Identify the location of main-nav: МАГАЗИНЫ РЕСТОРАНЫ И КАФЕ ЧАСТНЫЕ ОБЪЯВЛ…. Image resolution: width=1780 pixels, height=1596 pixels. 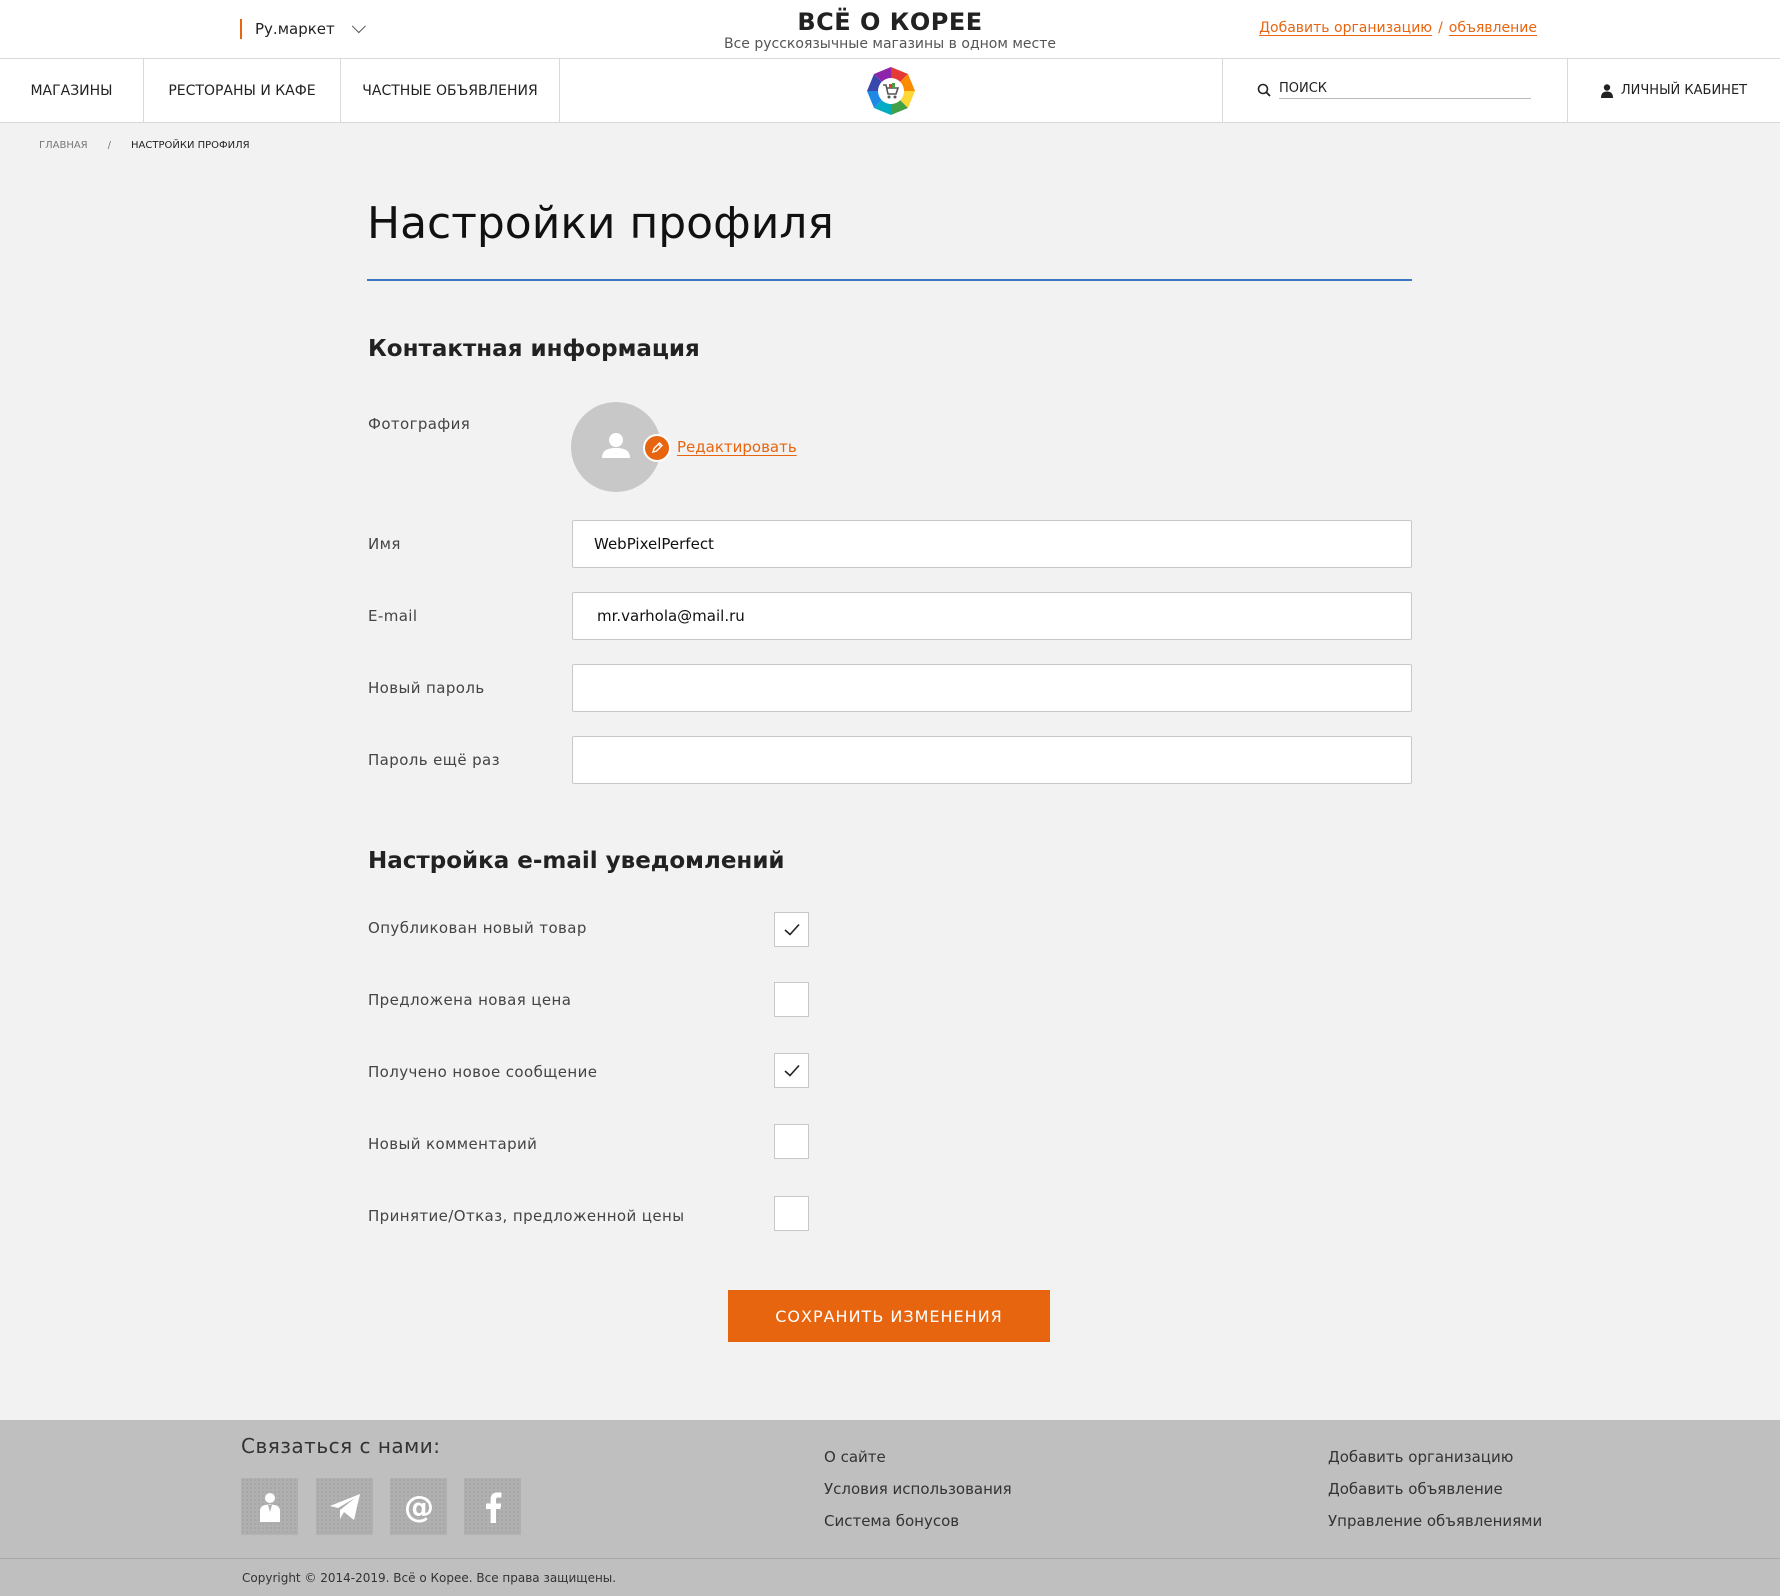
(890, 91).